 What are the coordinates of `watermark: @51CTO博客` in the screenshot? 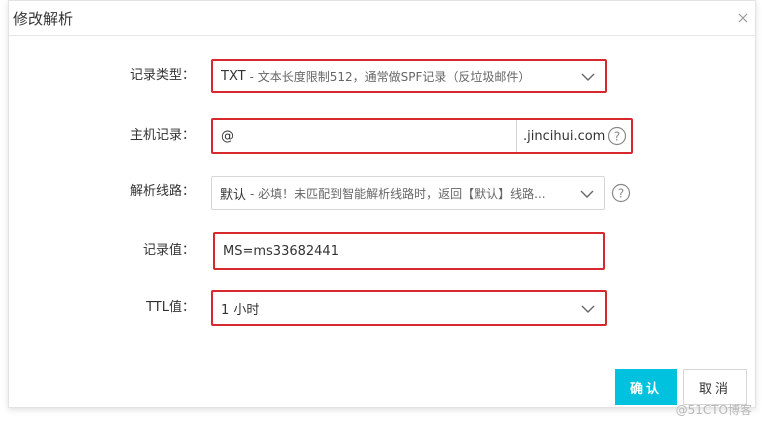 It's located at (713, 410).